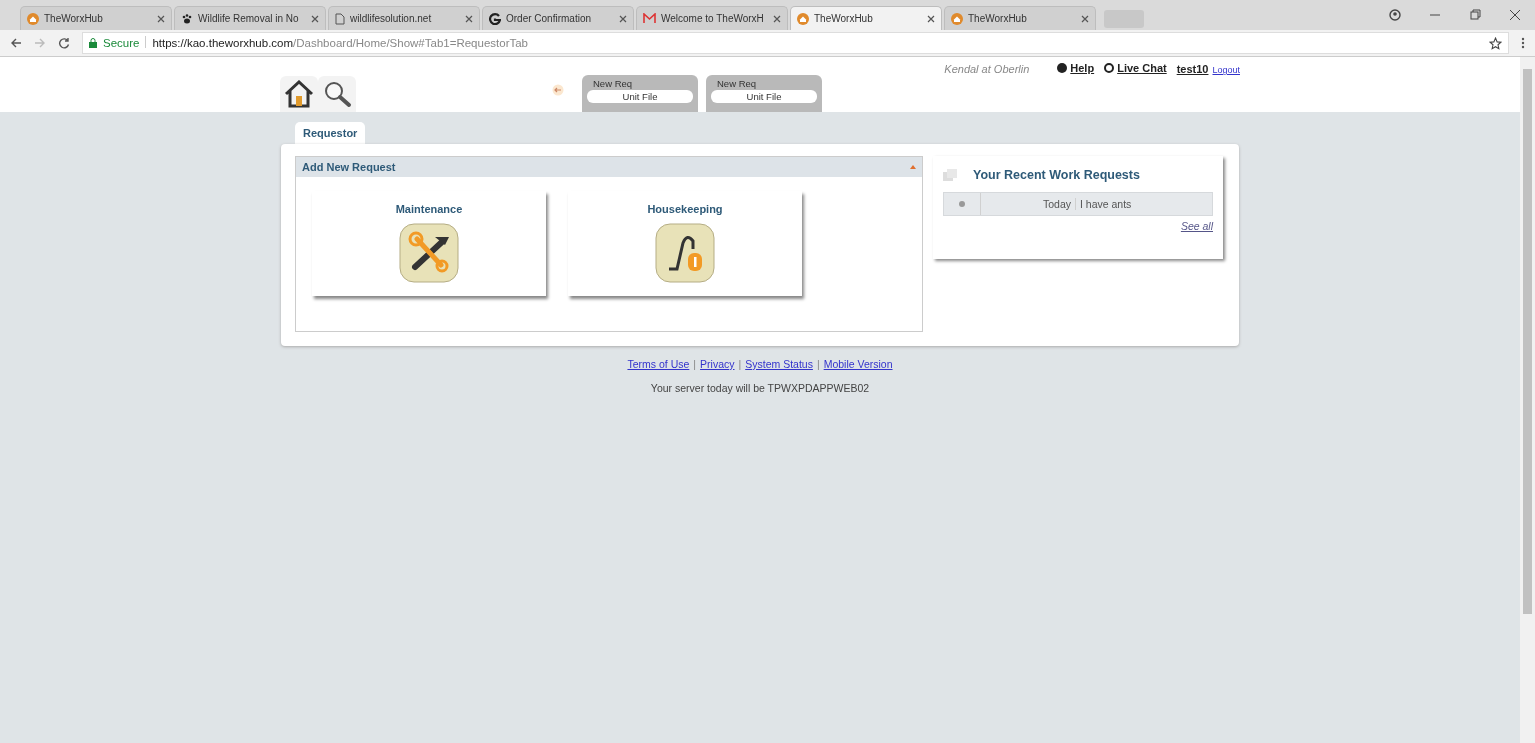  Describe the element at coordinates (1056, 175) in the screenshot. I see `panel-title: Your Recent Work Requests` at that location.